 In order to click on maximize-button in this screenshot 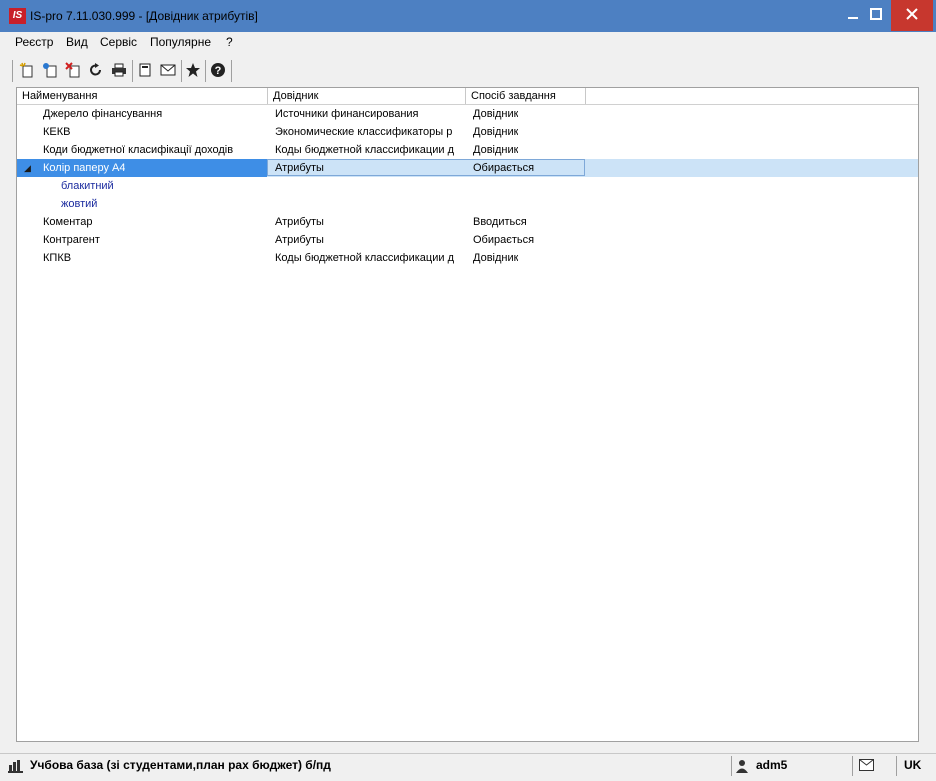, I will do `click(876, 15)`.